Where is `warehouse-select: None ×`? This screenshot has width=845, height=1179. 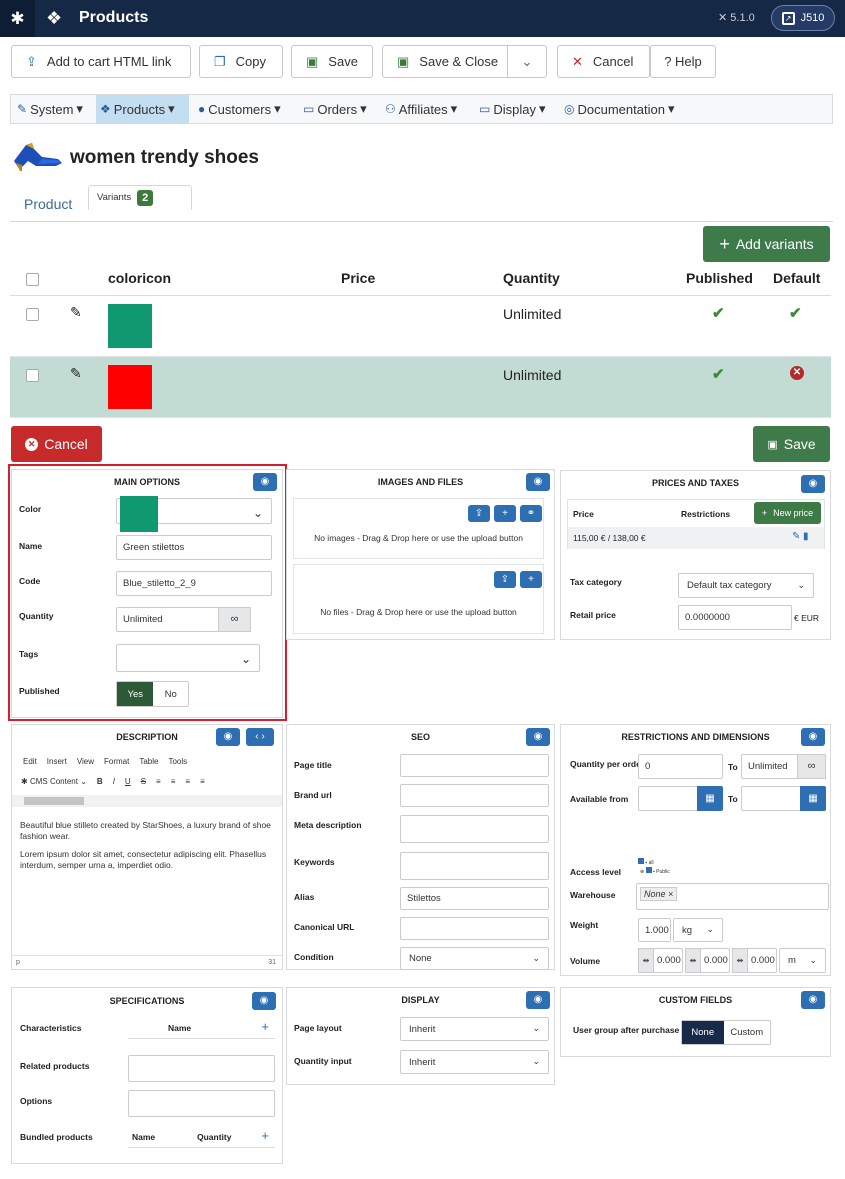 warehouse-select: None × is located at coordinates (732, 896).